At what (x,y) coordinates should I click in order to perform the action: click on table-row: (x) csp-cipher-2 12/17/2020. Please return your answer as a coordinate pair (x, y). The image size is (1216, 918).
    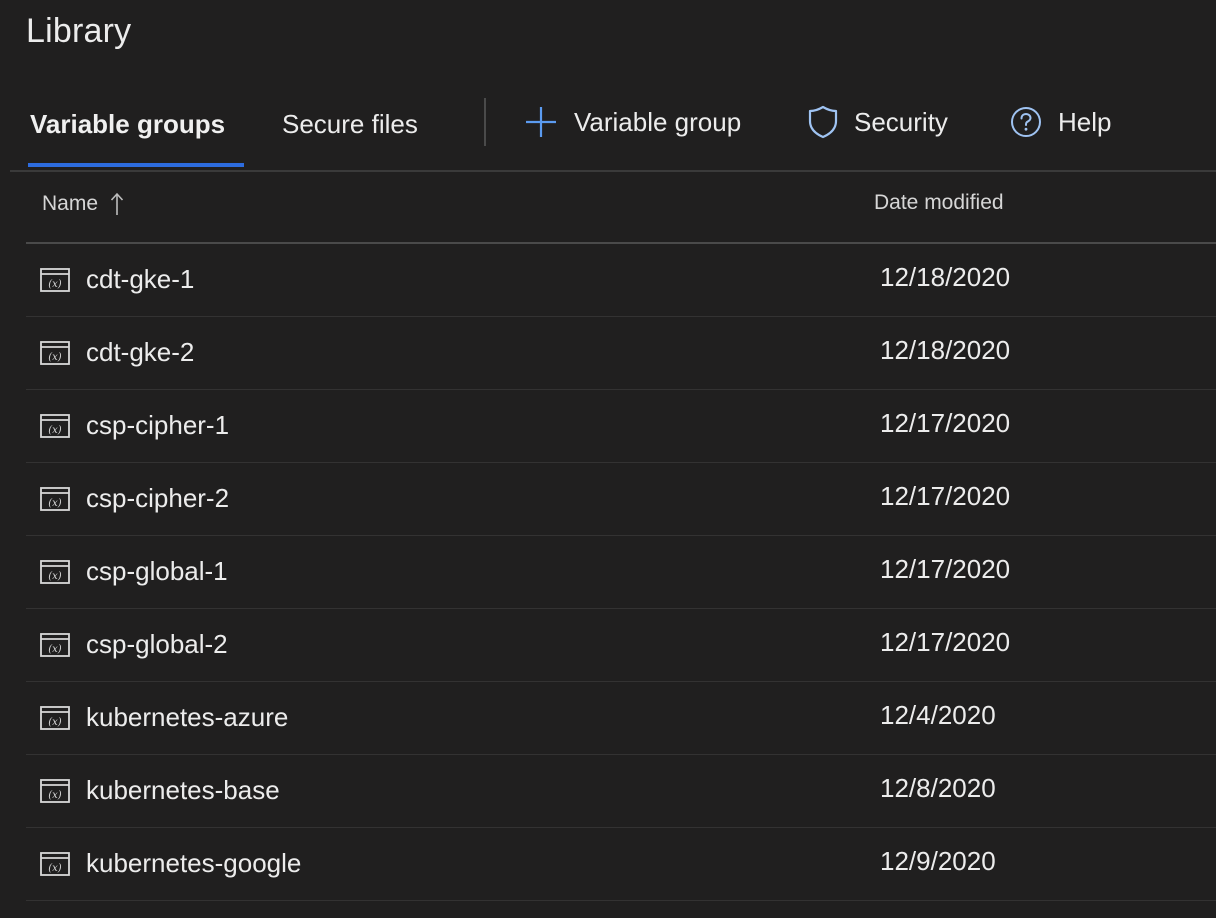
    Looking at the image, I should click on (621, 499).